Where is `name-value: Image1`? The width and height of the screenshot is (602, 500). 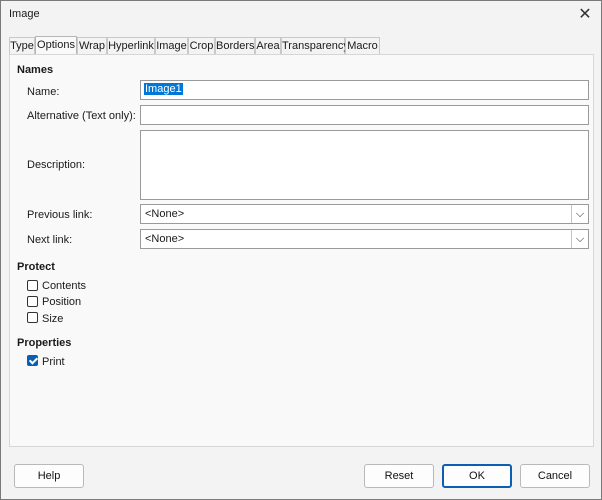
name-value: Image1 is located at coordinates (163, 89).